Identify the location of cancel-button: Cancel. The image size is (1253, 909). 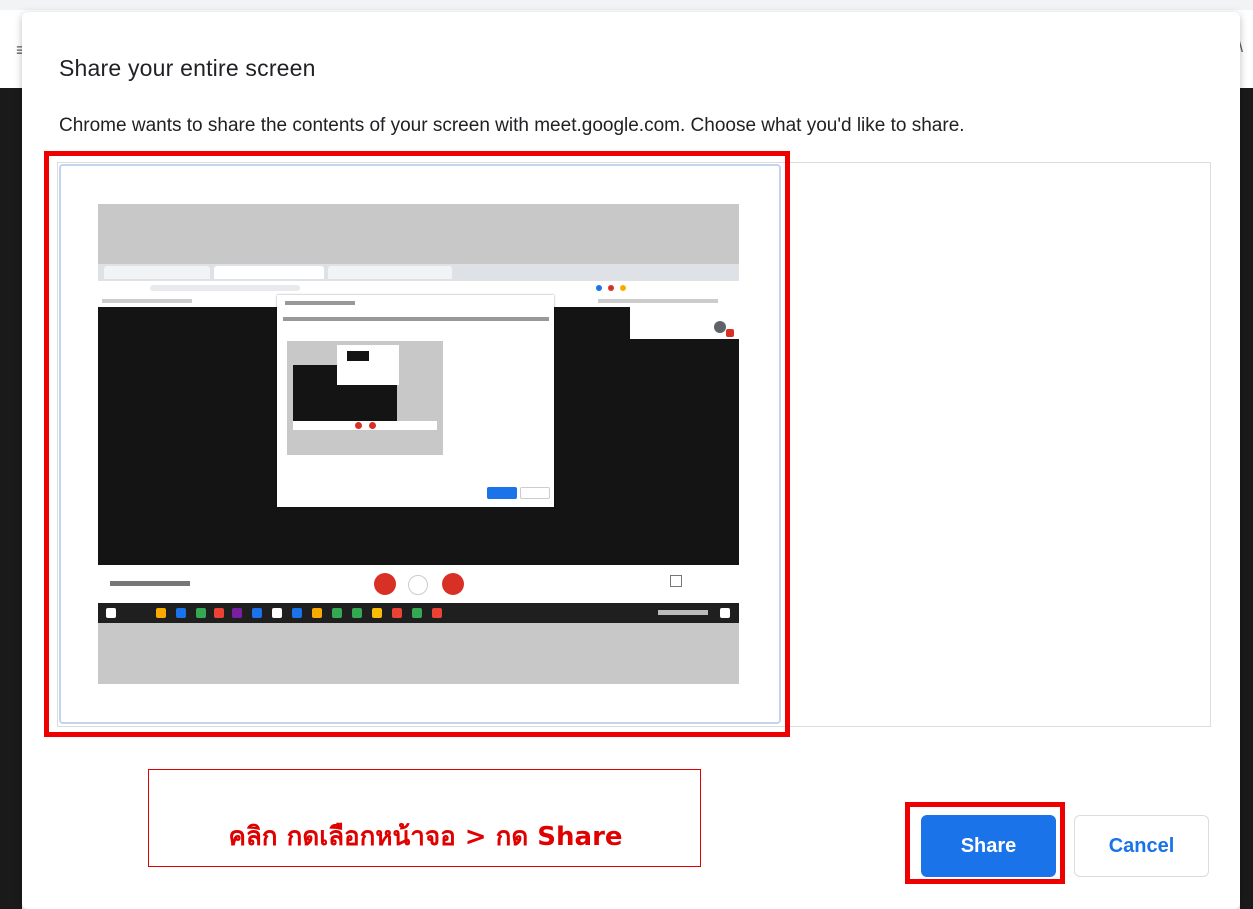
(1141, 846).